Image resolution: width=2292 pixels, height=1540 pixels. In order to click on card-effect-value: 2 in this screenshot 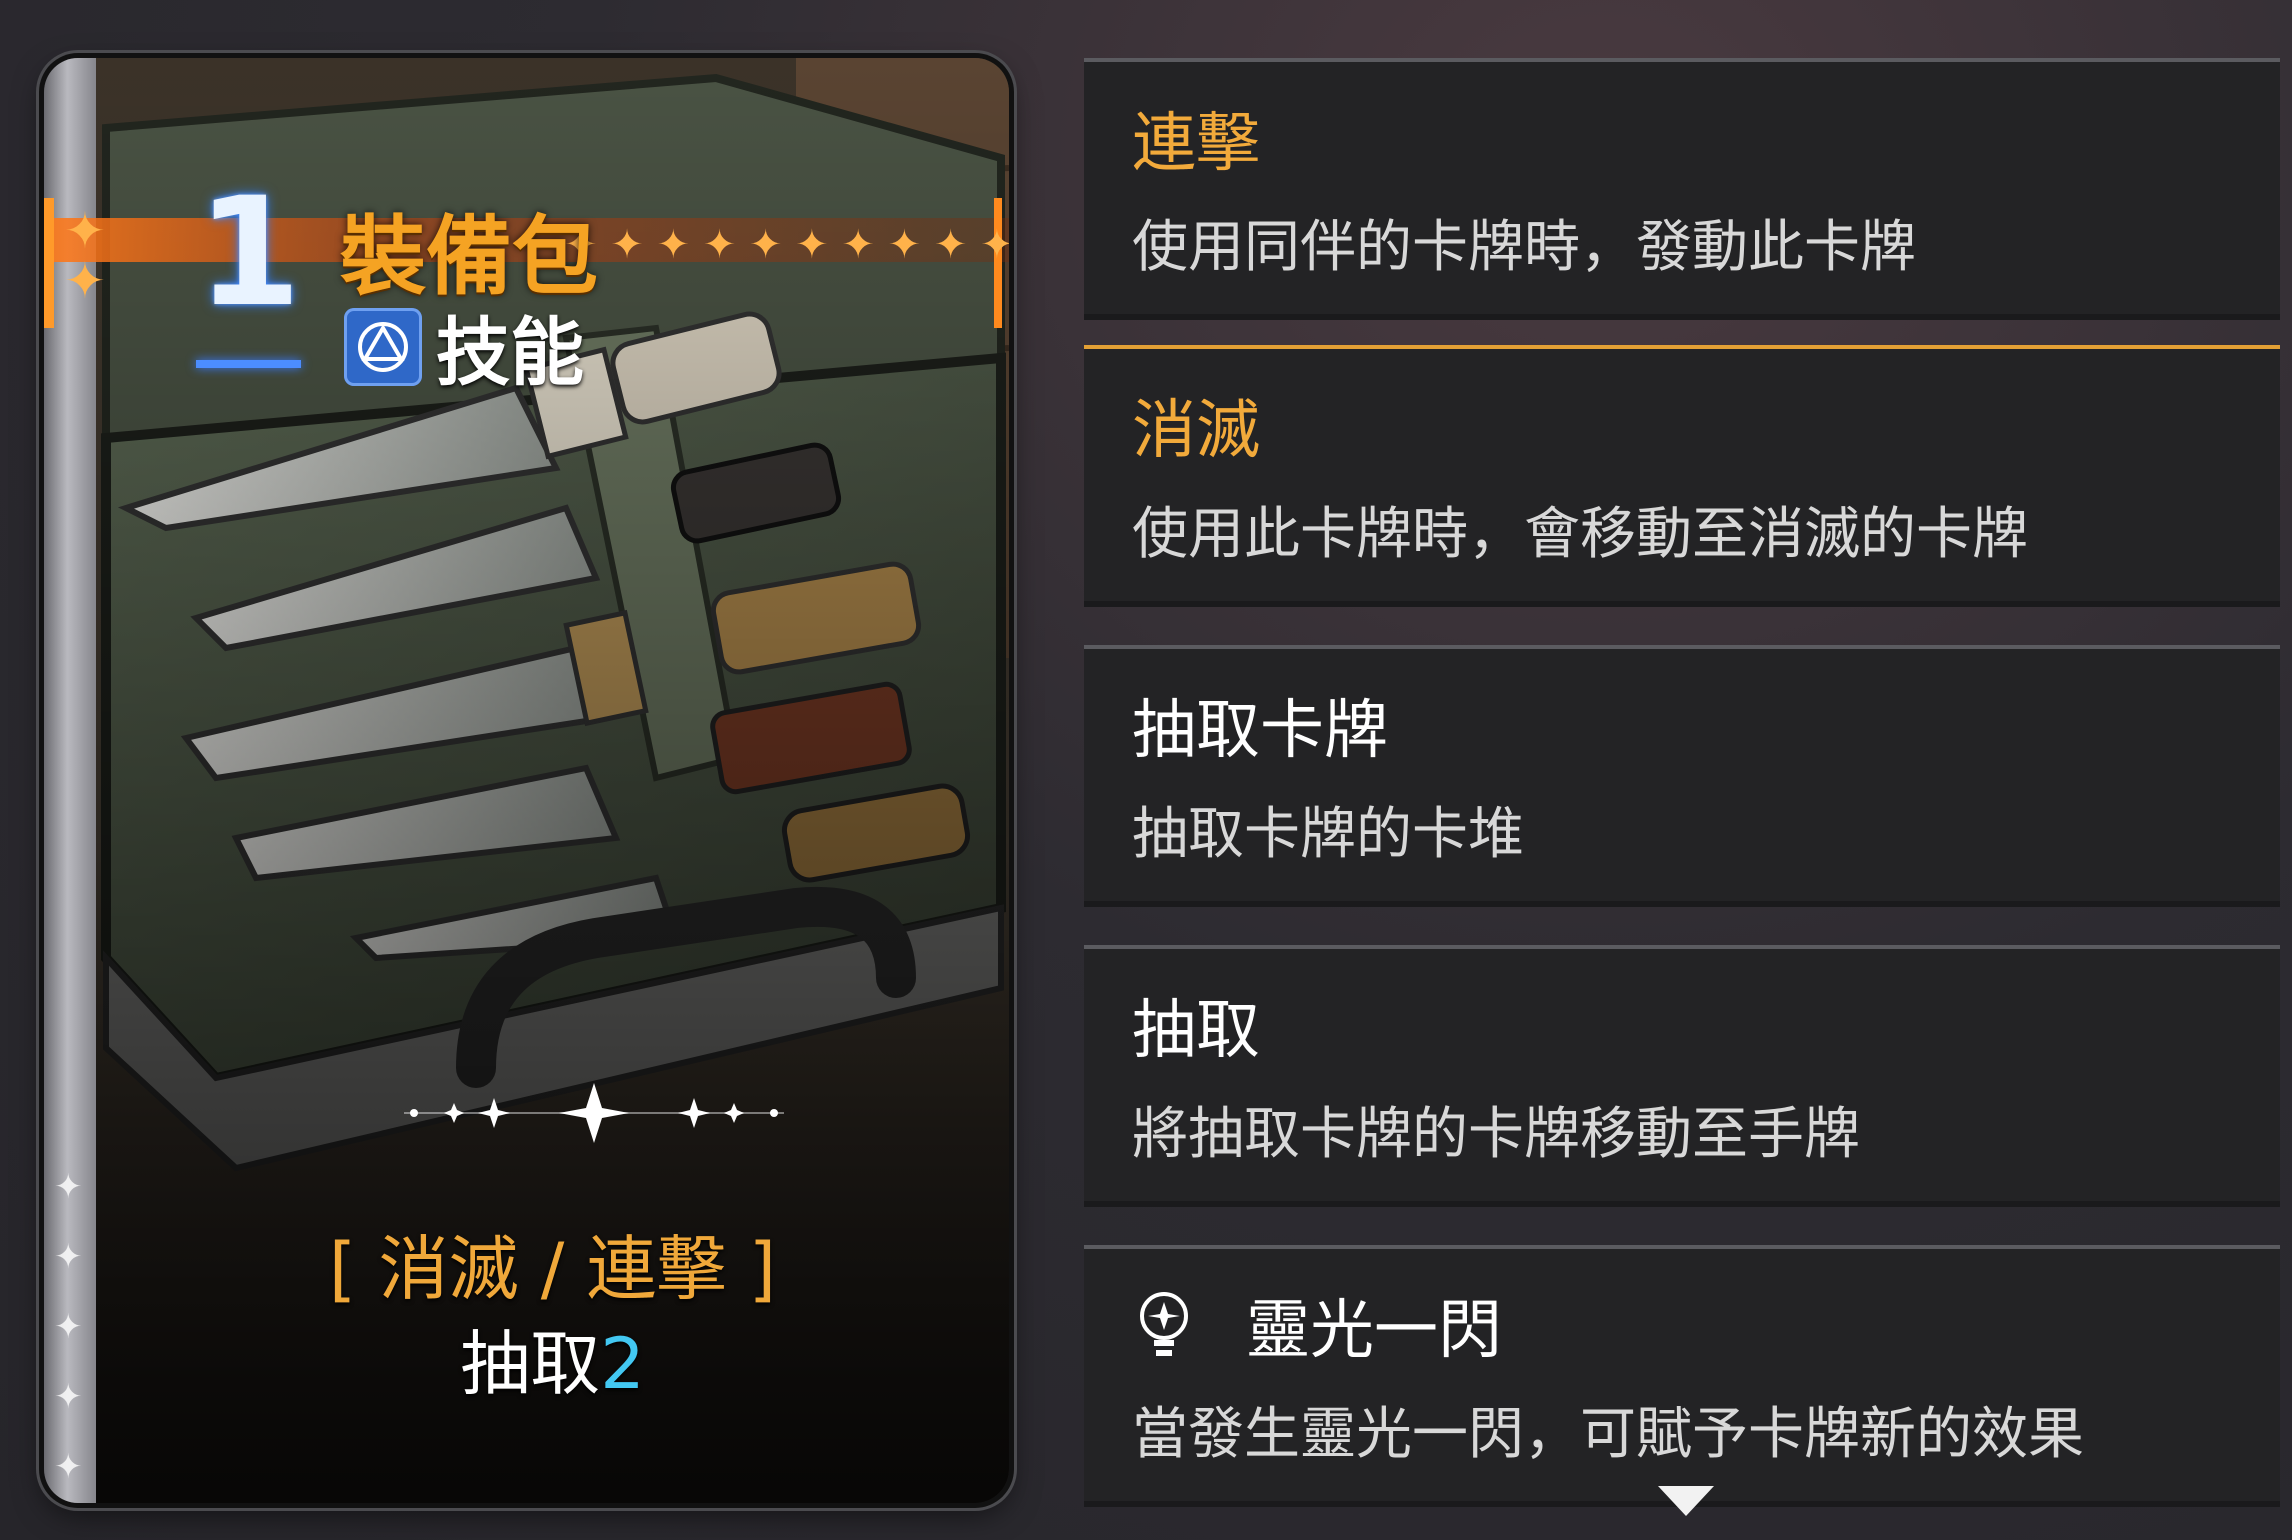, I will do `click(622, 1364)`.